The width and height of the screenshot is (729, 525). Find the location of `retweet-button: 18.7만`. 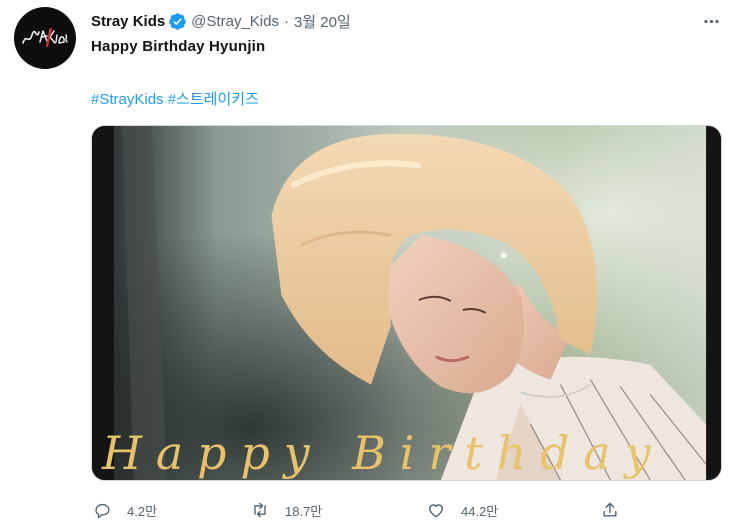

retweet-button: 18.7만 is located at coordinates (285, 510).